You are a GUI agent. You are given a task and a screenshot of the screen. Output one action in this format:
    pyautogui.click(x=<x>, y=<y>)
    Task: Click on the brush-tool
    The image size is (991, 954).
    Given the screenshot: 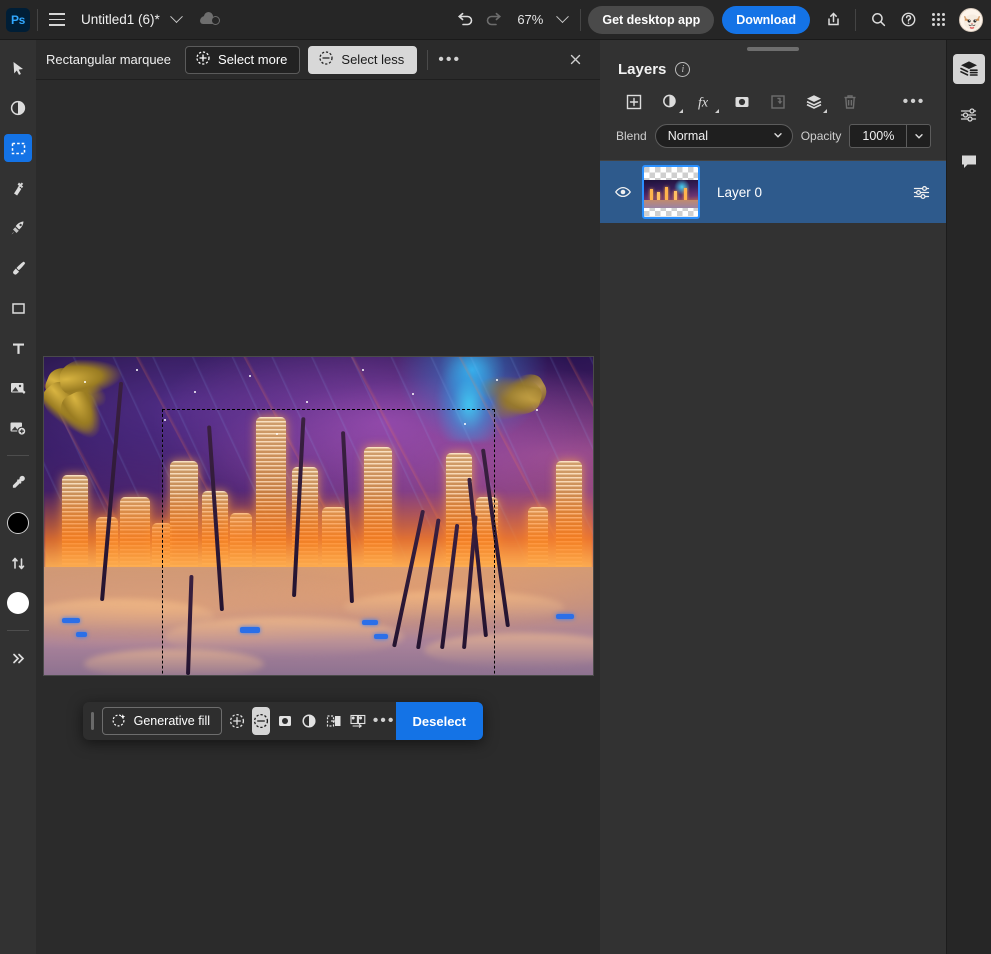 What is the action you would take?
    pyautogui.click(x=18, y=268)
    